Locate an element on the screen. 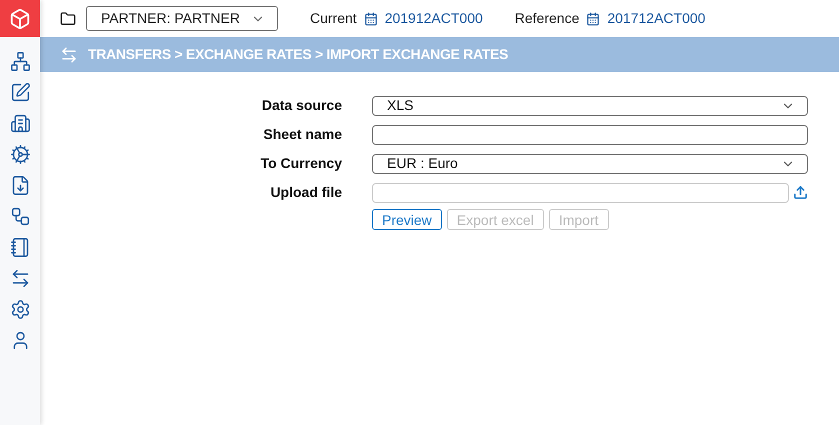 The height and width of the screenshot is (425, 839). field-label: To Currency is located at coordinates (301, 163).